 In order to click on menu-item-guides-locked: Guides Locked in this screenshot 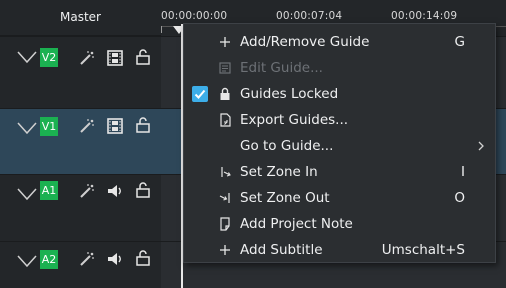, I will do `click(339, 94)`.